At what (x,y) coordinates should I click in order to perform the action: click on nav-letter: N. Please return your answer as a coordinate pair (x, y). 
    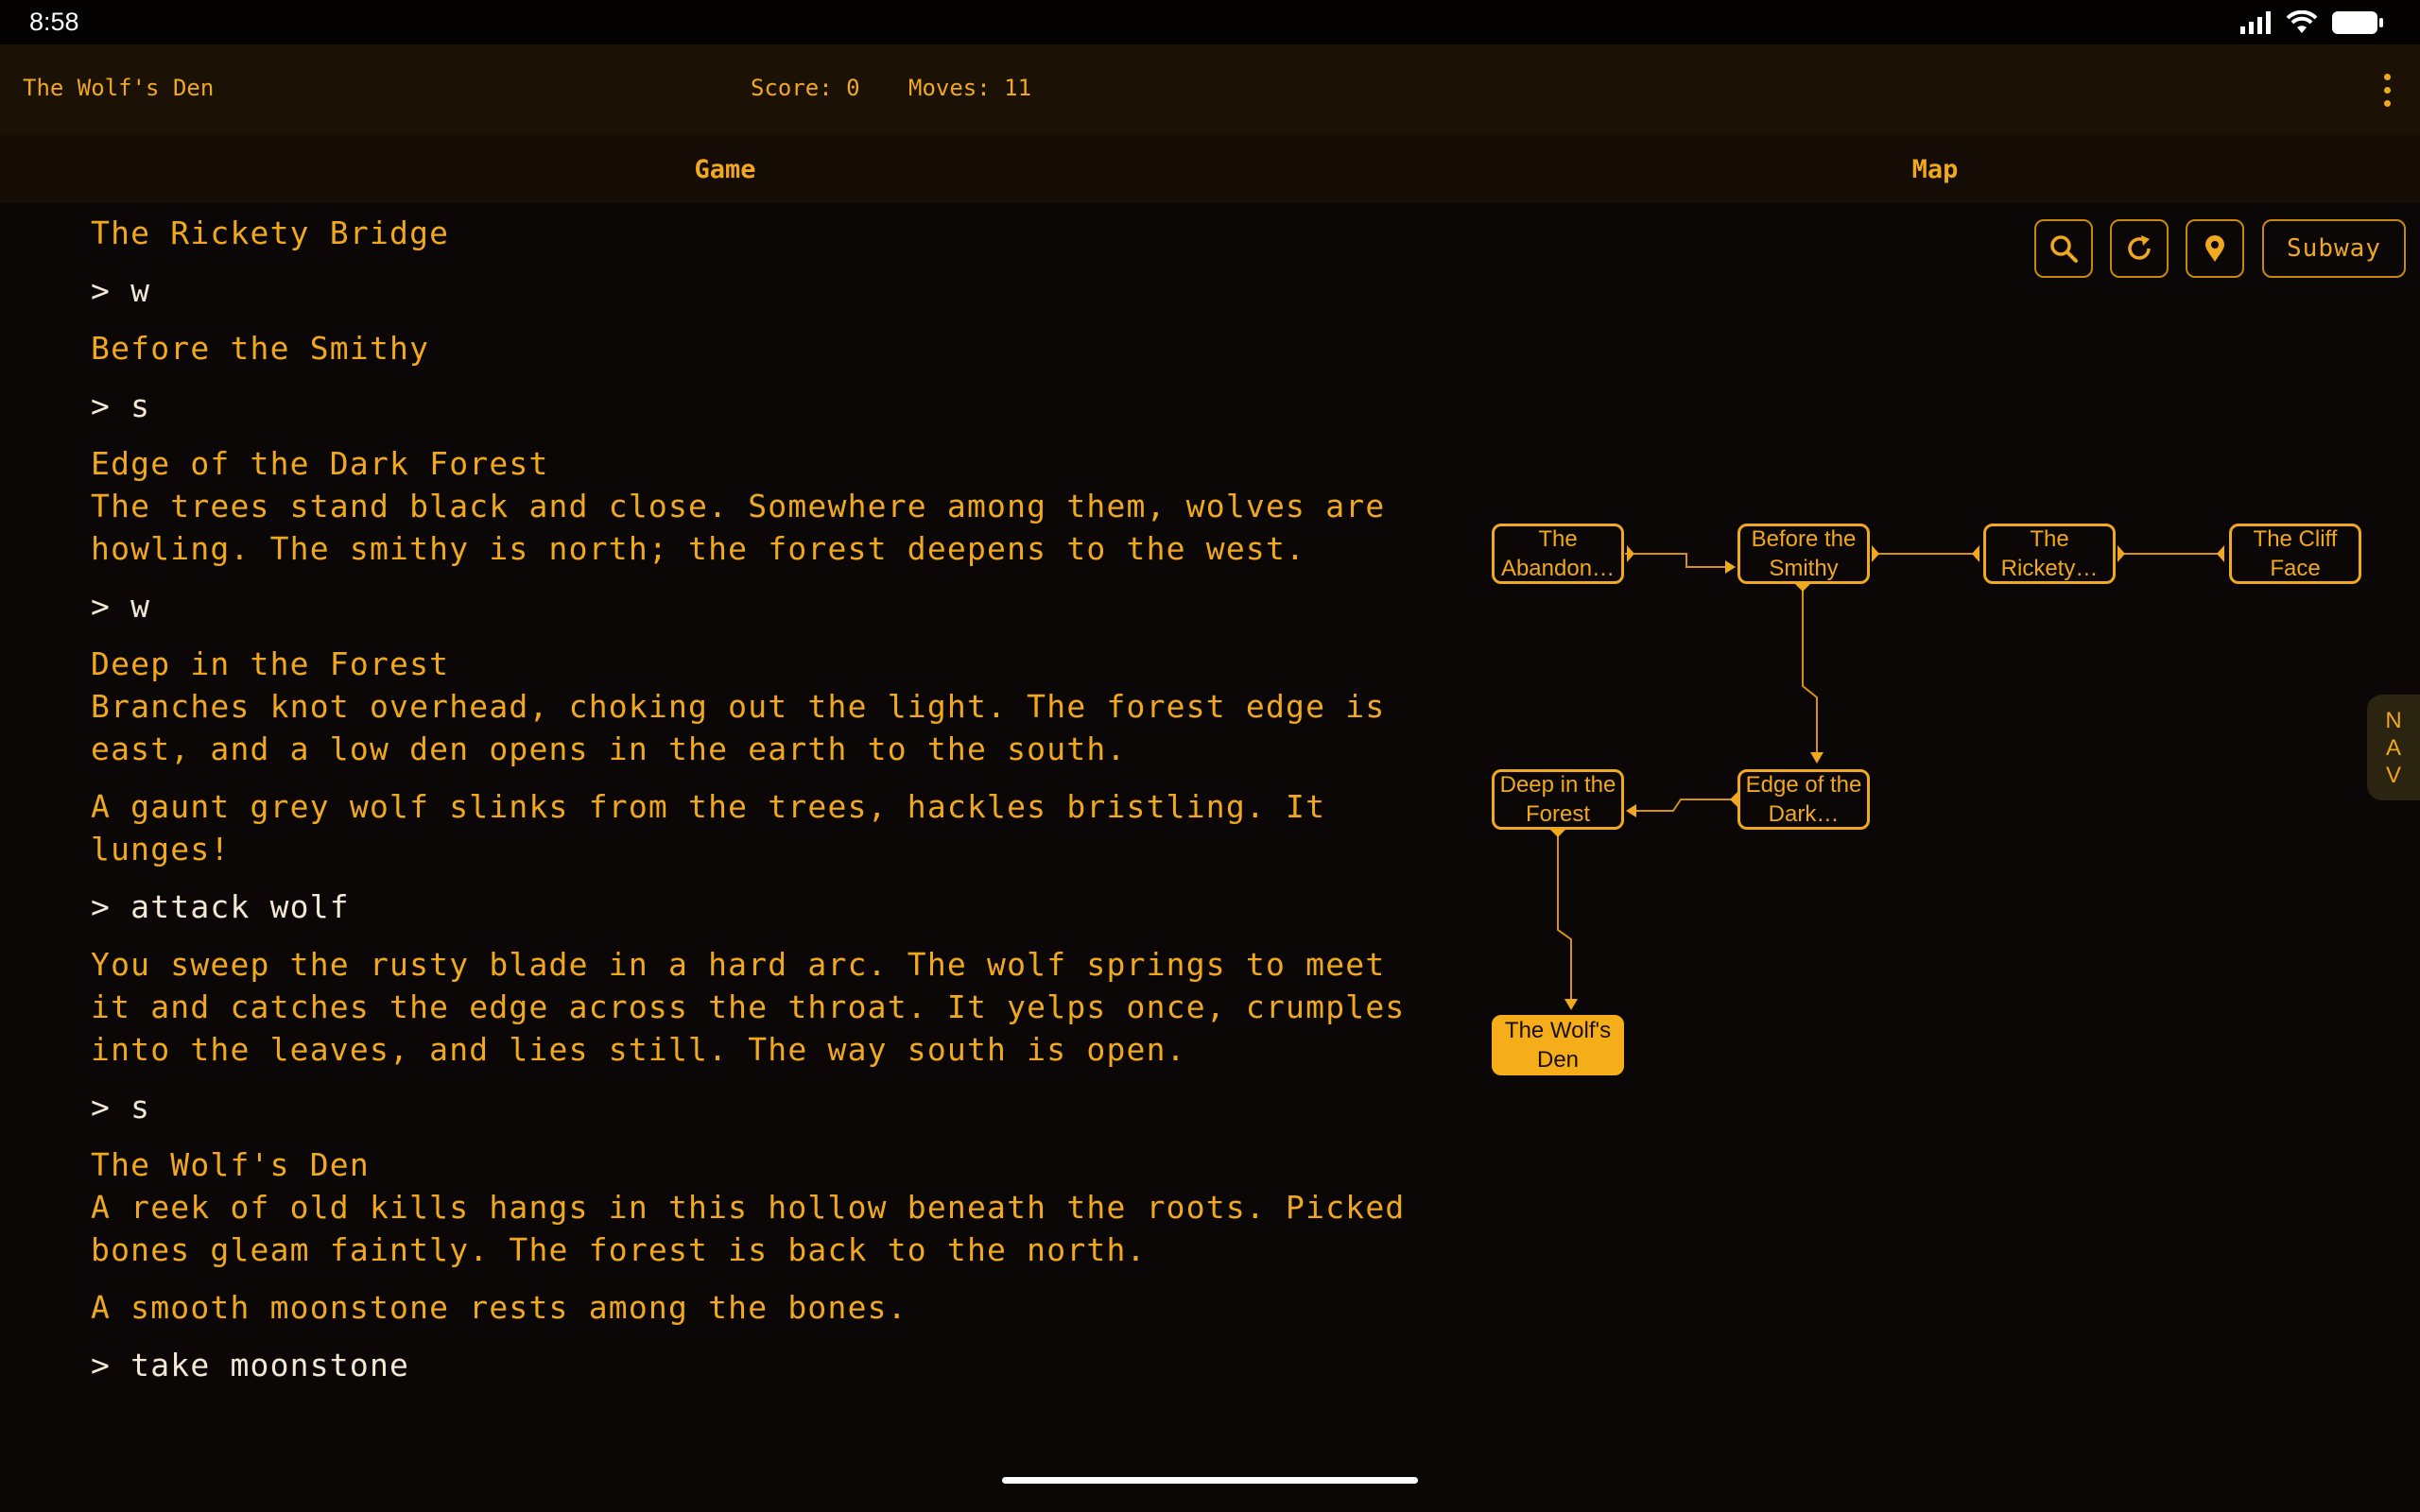
    Looking at the image, I should click on (2394, 720).